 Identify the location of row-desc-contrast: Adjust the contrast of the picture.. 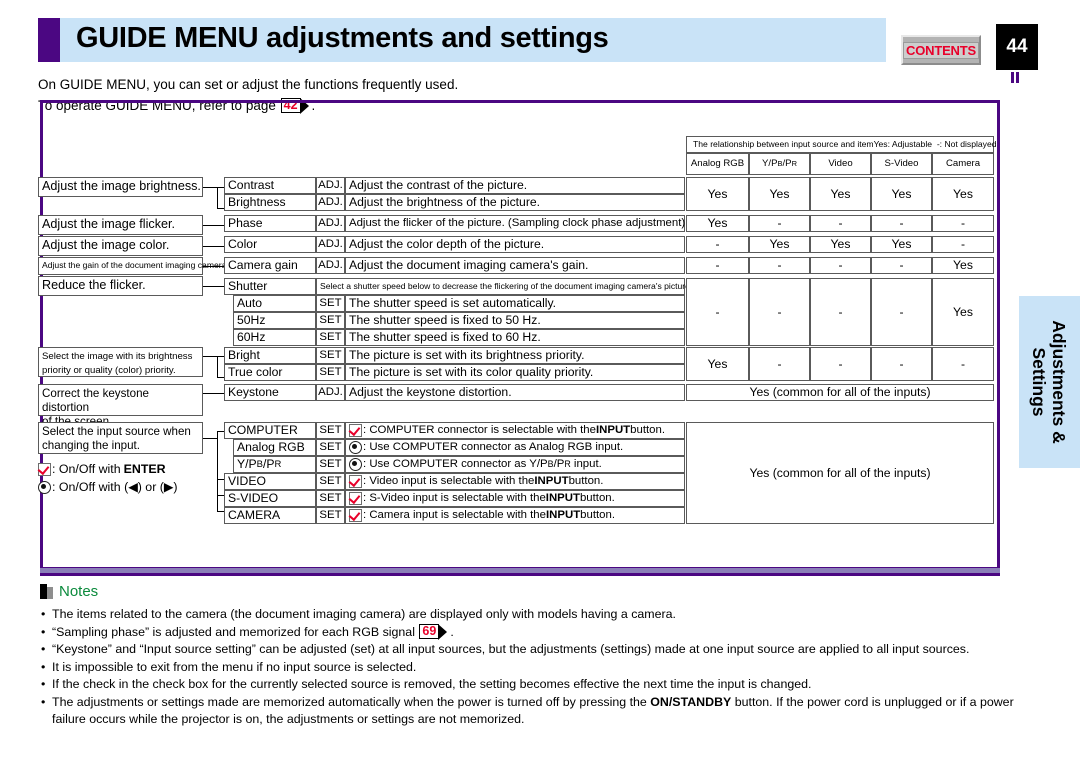
(515, 185).